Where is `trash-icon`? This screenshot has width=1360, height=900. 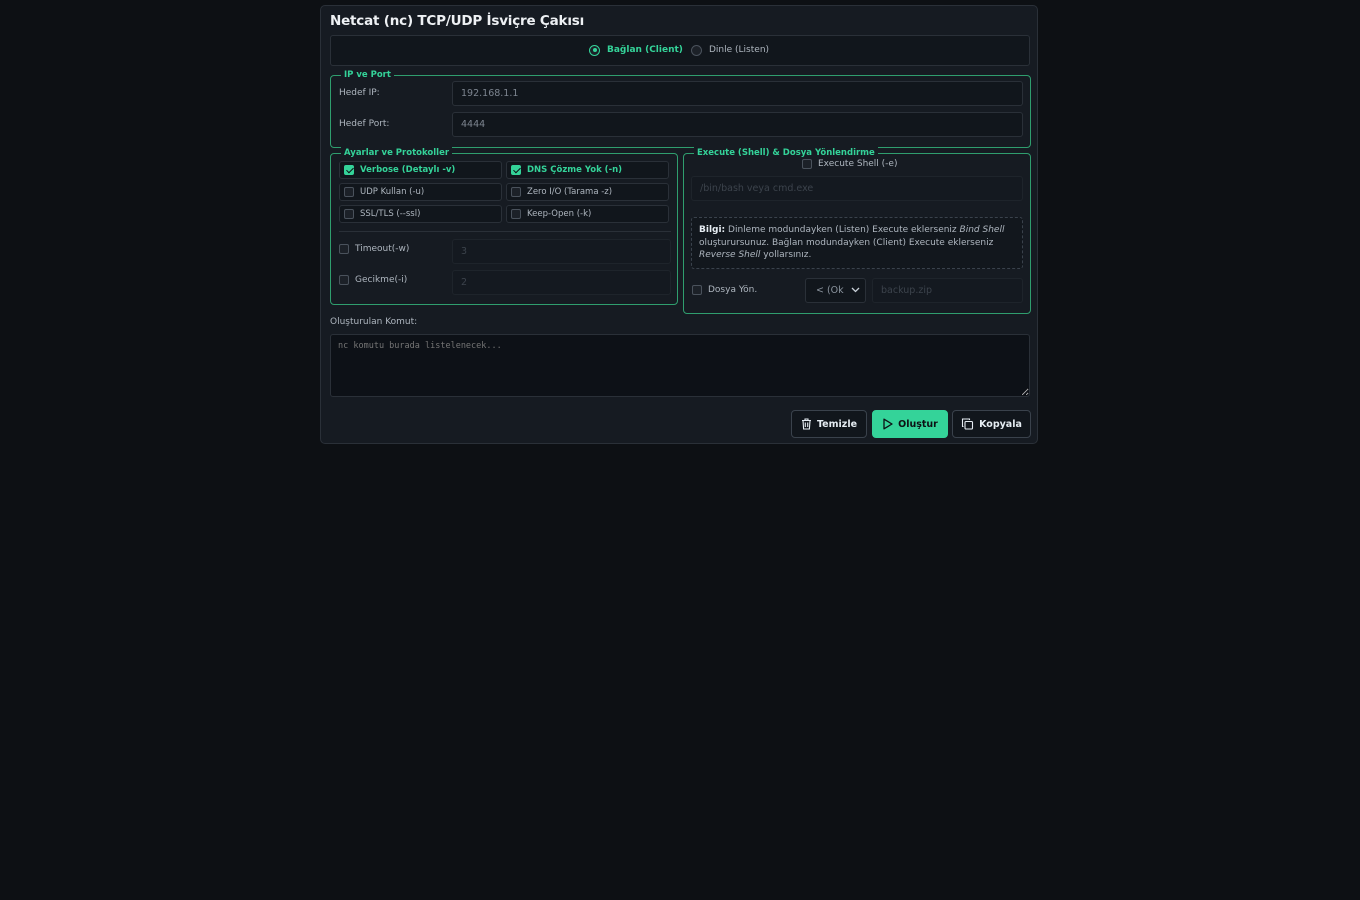
trash-icon is located at coordinates (806, 424).